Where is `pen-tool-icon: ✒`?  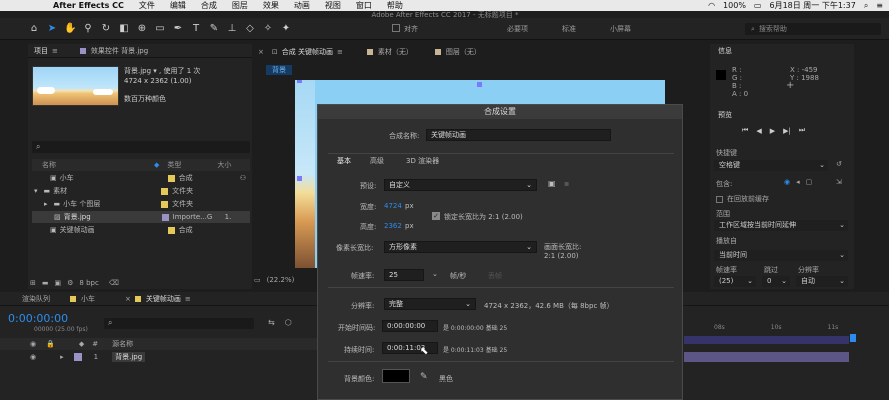 pen-tool-icon: ✒ is located at coordinates (178, 29).